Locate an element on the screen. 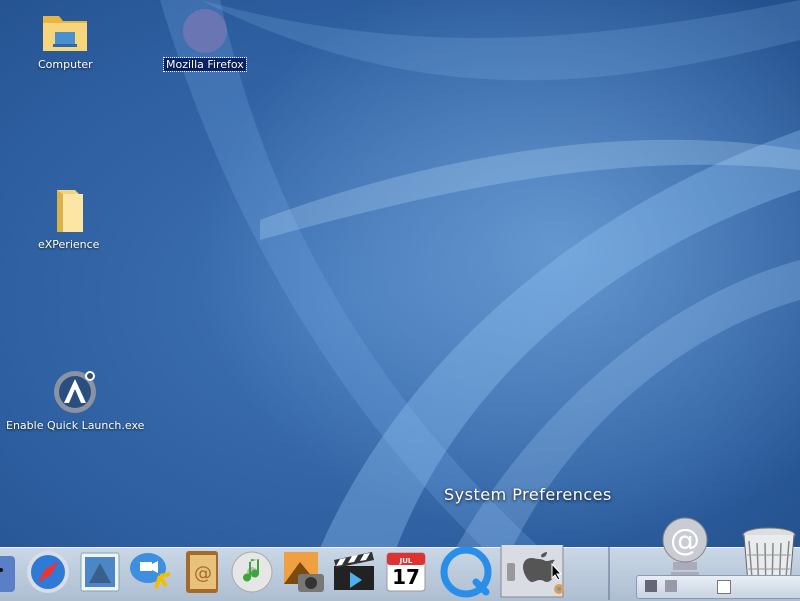 The width and height of the screenshot is (800, 601). finder-icon is located at coordinates (10, 572).